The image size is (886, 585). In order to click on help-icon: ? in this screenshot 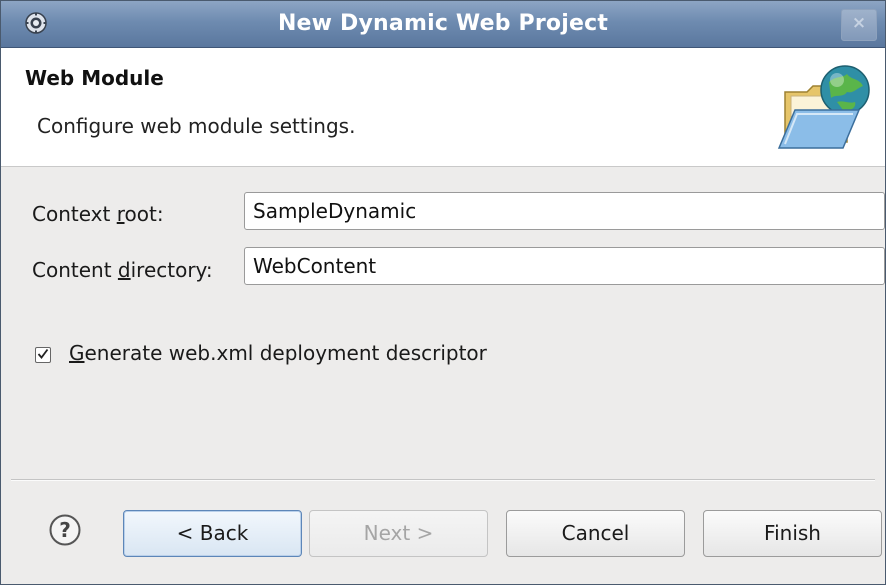, I will do `click(65, 530)`.